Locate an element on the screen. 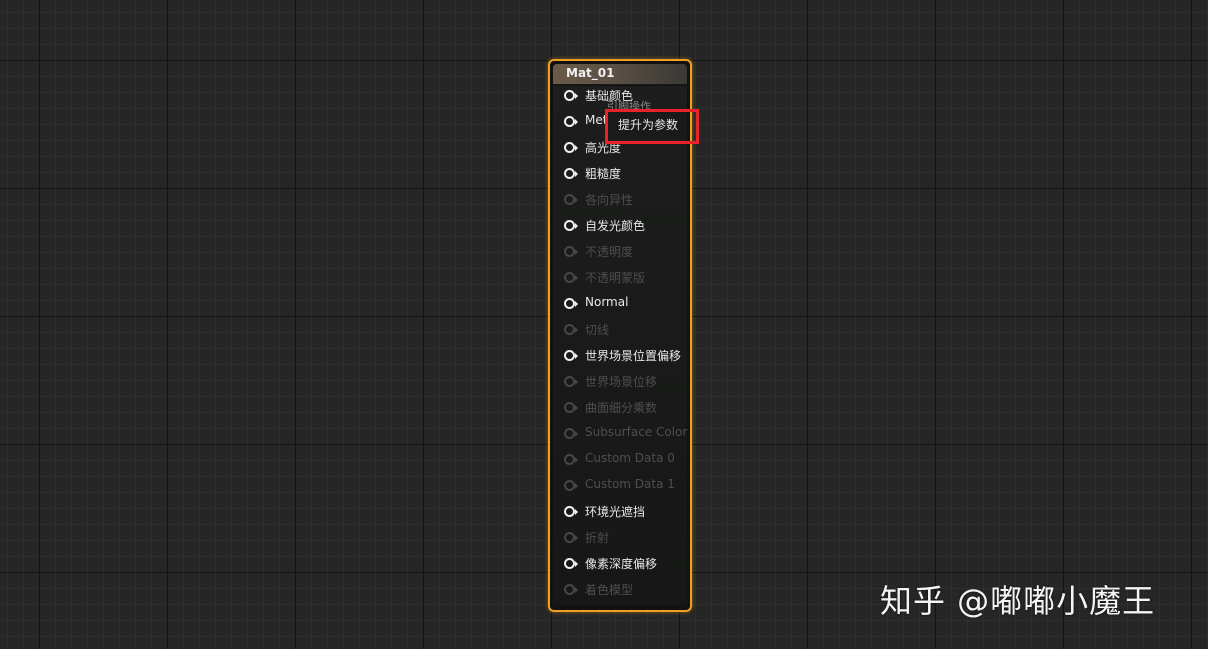  pin-row-opacity-mask: 不透明蒙版 is located at coordinates (620, 277).